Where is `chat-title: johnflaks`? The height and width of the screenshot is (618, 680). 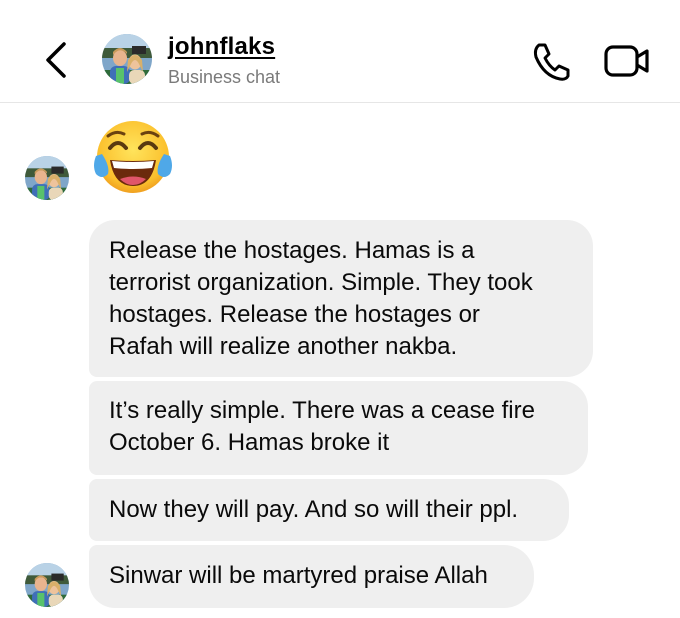 chat-title: johnflaks is located at coordinates (221, 47).